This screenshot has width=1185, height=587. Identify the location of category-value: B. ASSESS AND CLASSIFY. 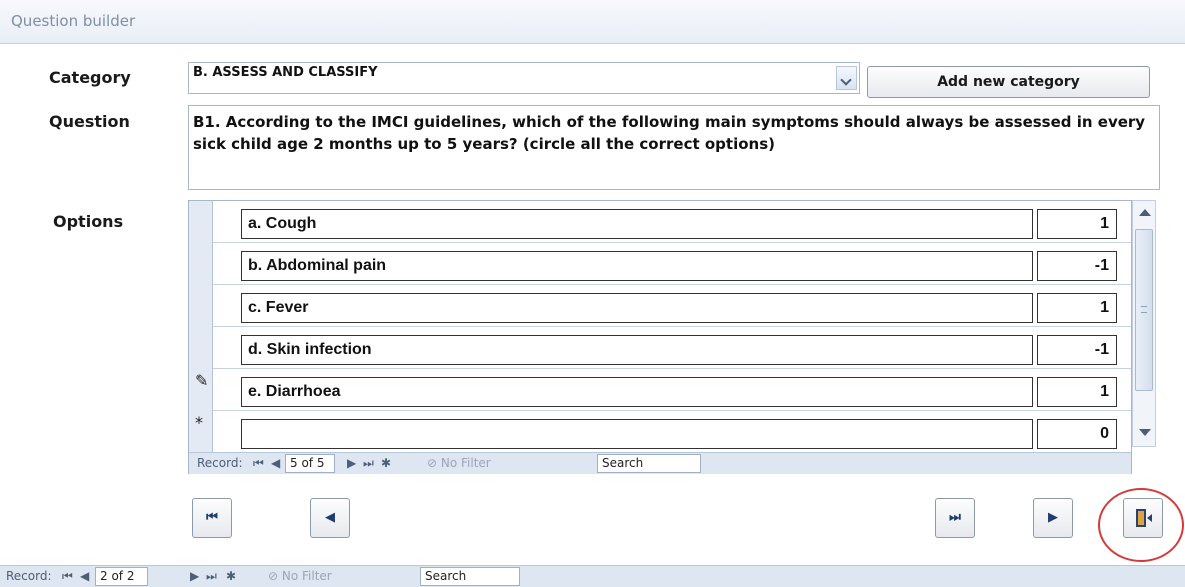
(285, 72).